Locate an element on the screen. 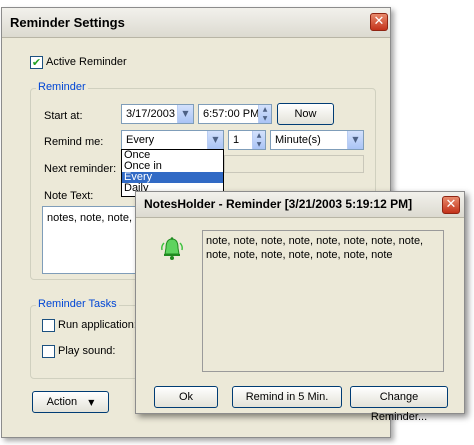  remind-me-select: Every ▼ is located at coordinates (172, 140).